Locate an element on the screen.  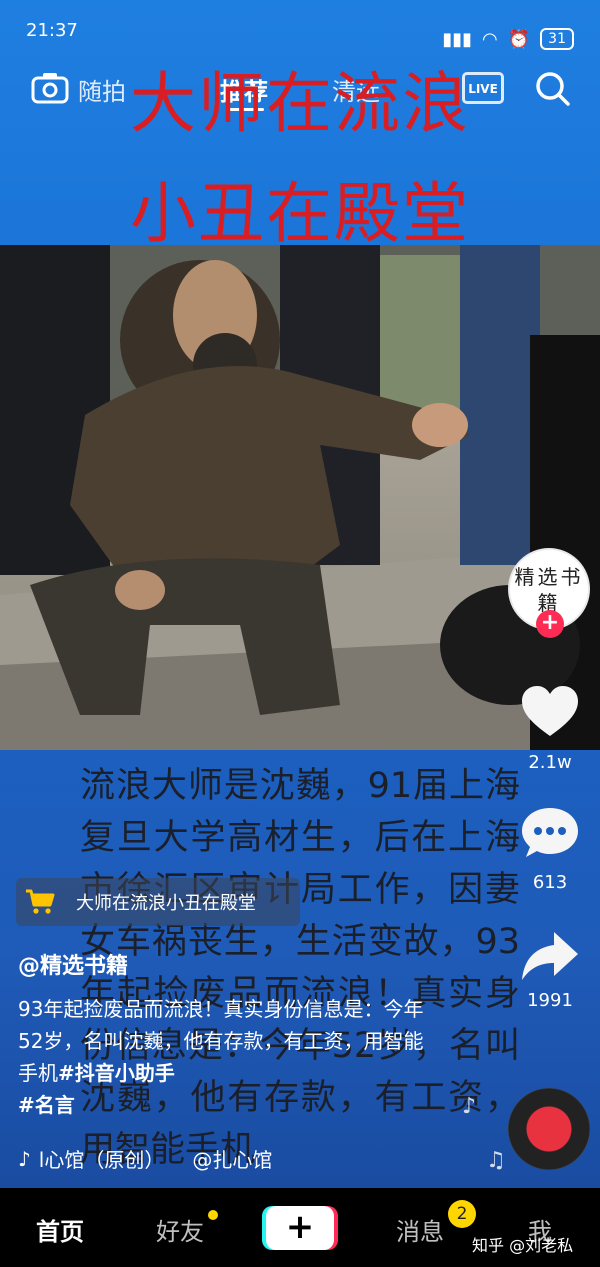
author-name: @精选书籍 is located at coordinates (73, 964).